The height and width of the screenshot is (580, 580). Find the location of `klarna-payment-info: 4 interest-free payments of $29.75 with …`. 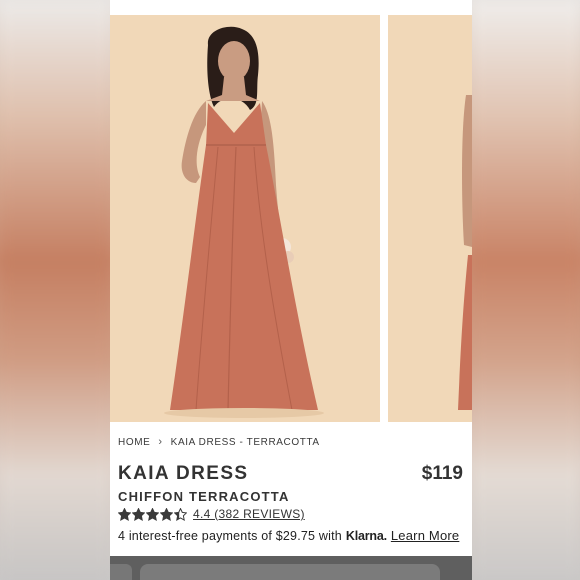

klarna-payment-info: 4 interest-free payments of $29.75 with … is located at coordinates (288, 535).